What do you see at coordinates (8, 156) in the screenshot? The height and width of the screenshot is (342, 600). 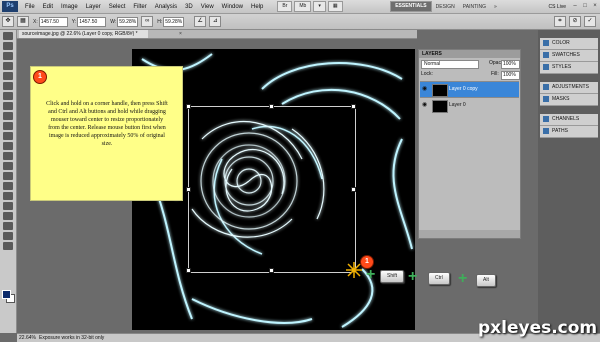 I see `blur-tool-icon` at bounding box center [8, 156].